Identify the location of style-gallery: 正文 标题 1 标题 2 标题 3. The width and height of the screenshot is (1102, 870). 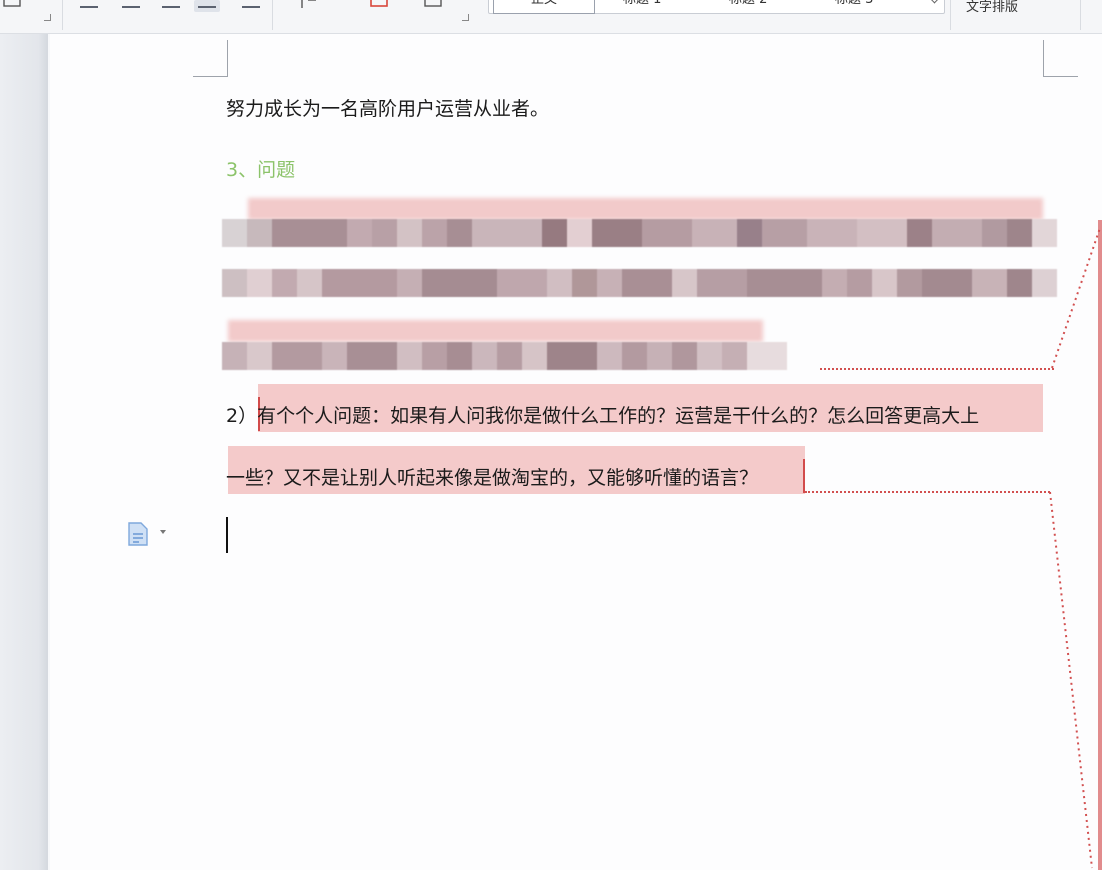
(716, 7).